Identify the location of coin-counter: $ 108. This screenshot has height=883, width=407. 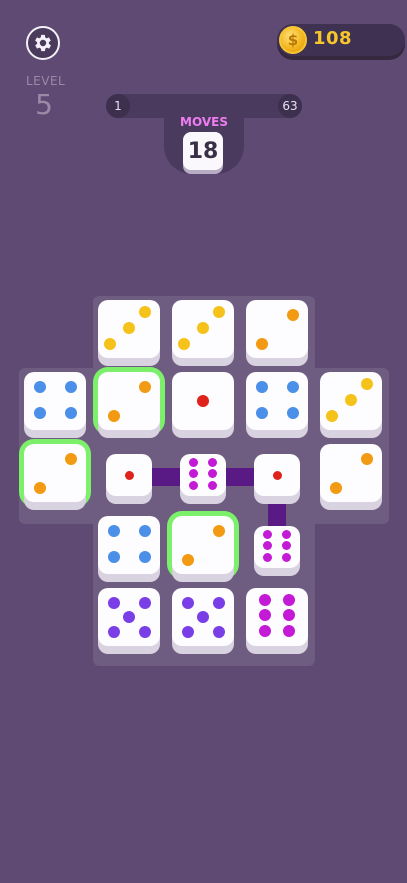
(341, 40).